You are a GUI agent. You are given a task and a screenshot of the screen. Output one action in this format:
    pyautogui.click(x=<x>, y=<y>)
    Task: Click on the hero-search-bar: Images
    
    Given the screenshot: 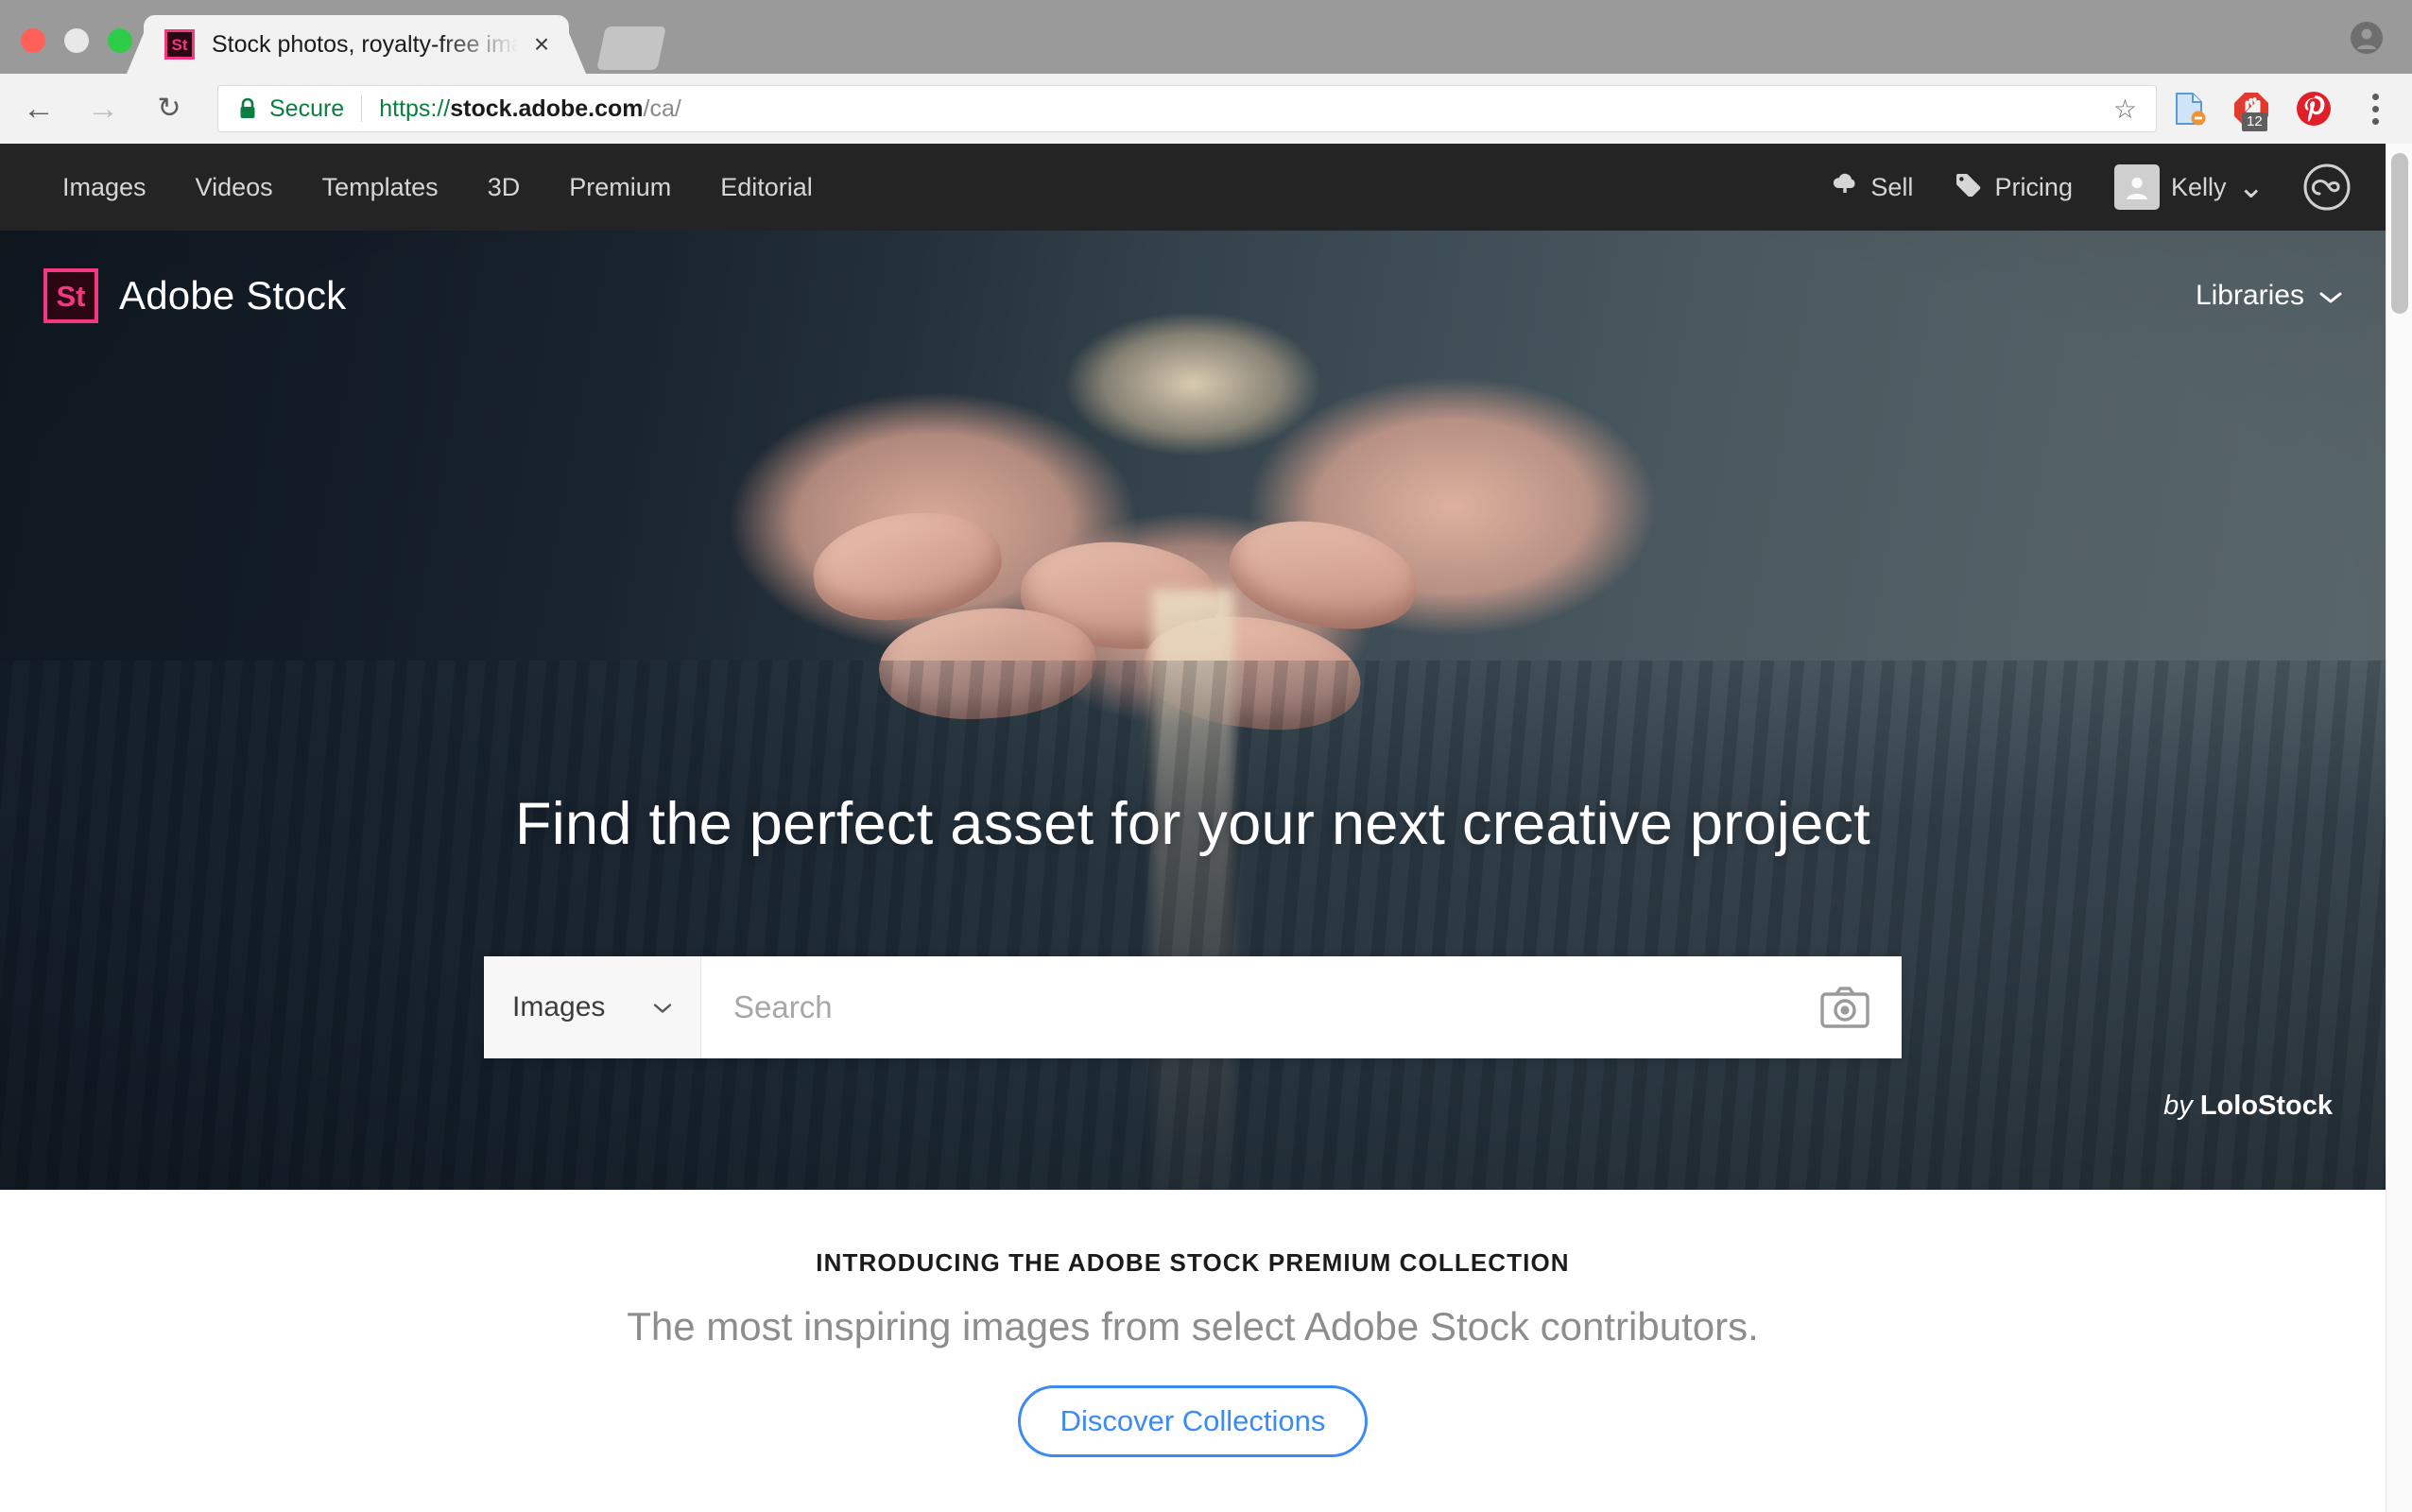 What is the action you would take?
    pyautogui.click(x=1193, y=1007)
    